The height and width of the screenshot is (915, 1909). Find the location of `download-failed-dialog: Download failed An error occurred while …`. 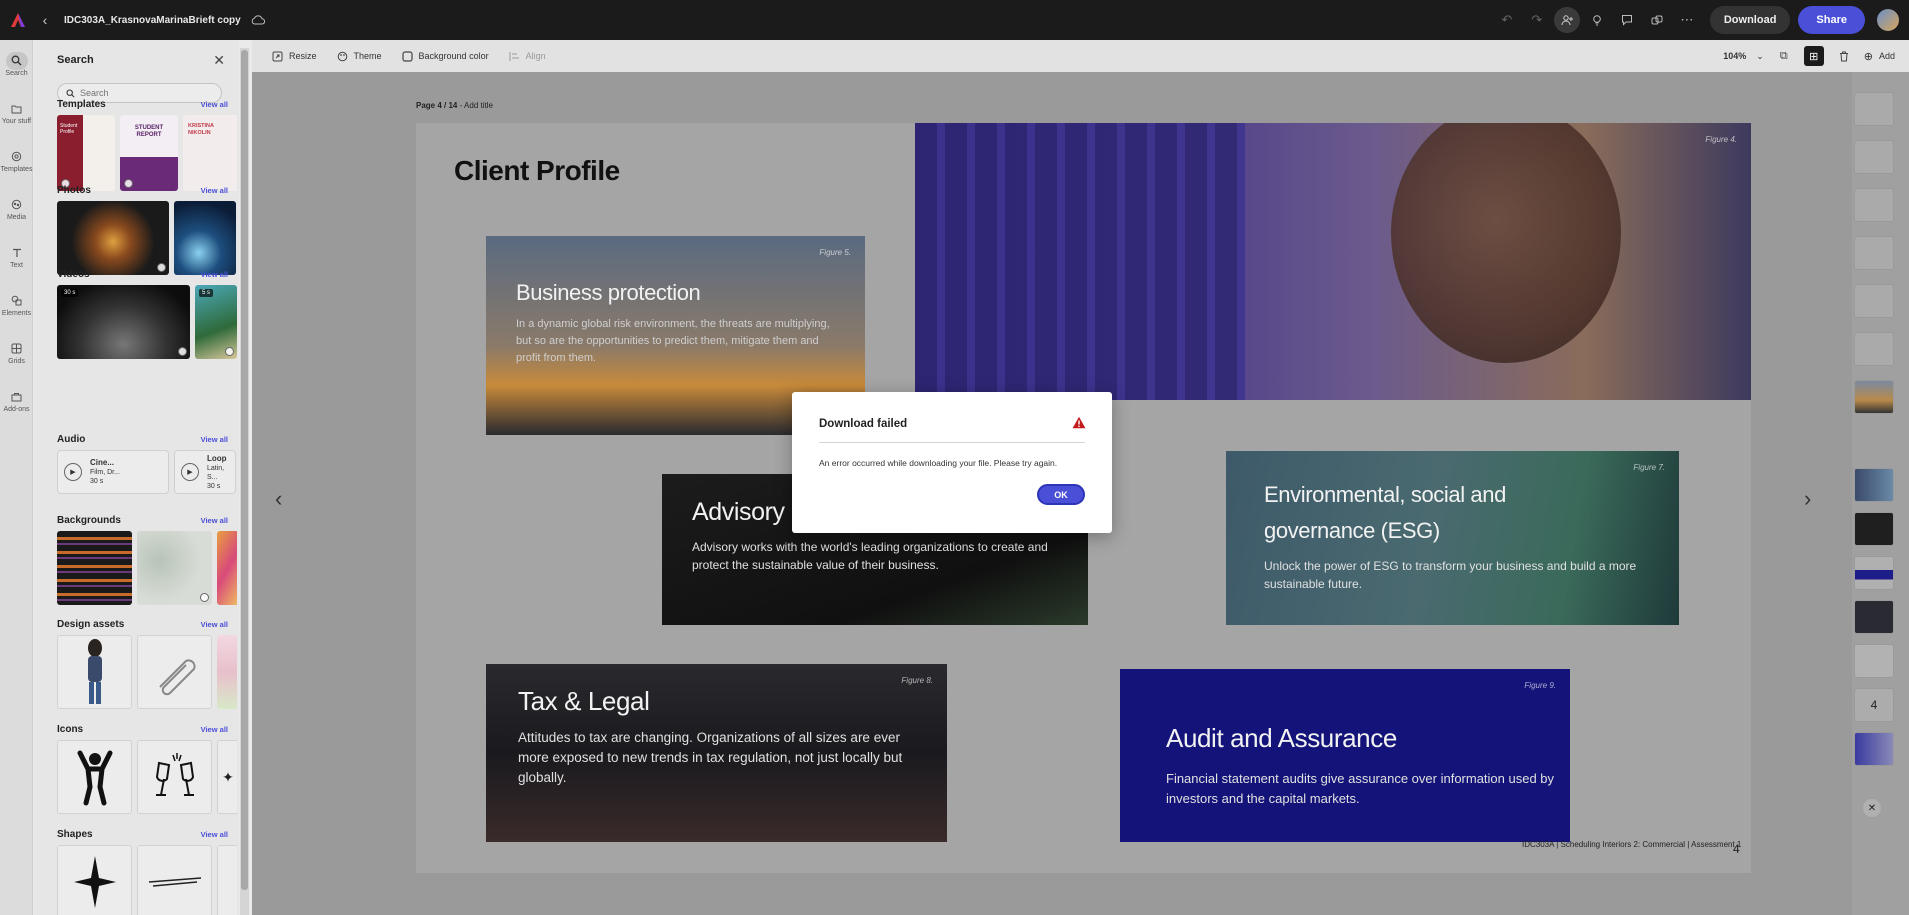

download-failed-dialog: Download failed An error occurred while … is located at coordinates (952, 462).